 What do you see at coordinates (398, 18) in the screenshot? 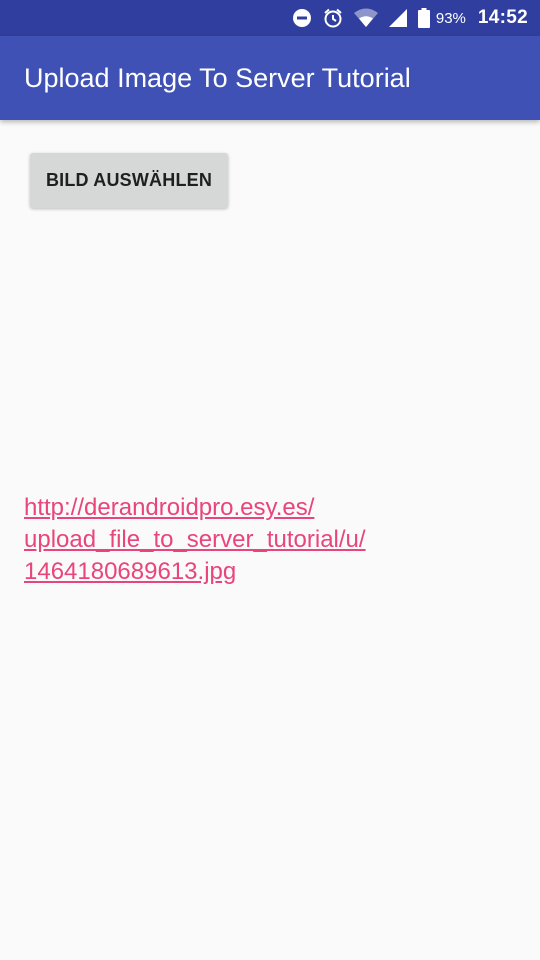
I see `signal-icon` at bounding box center [398, 18].